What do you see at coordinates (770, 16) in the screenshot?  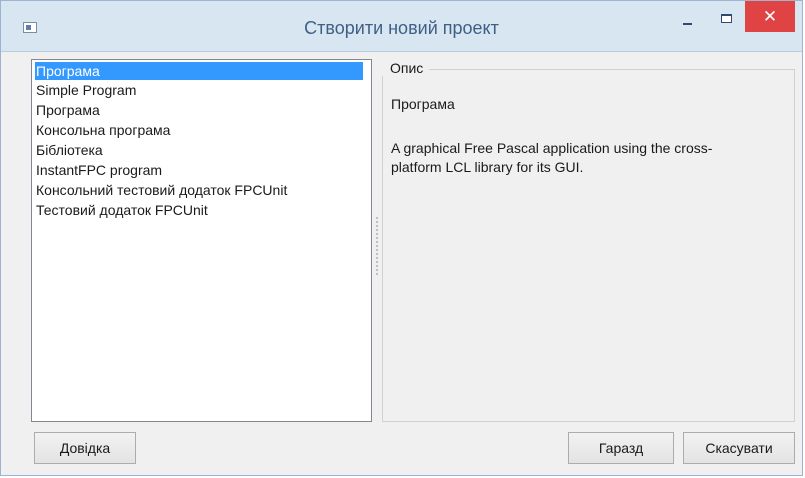 I see `close-icon: ✕` at bounding box center [770, 16].